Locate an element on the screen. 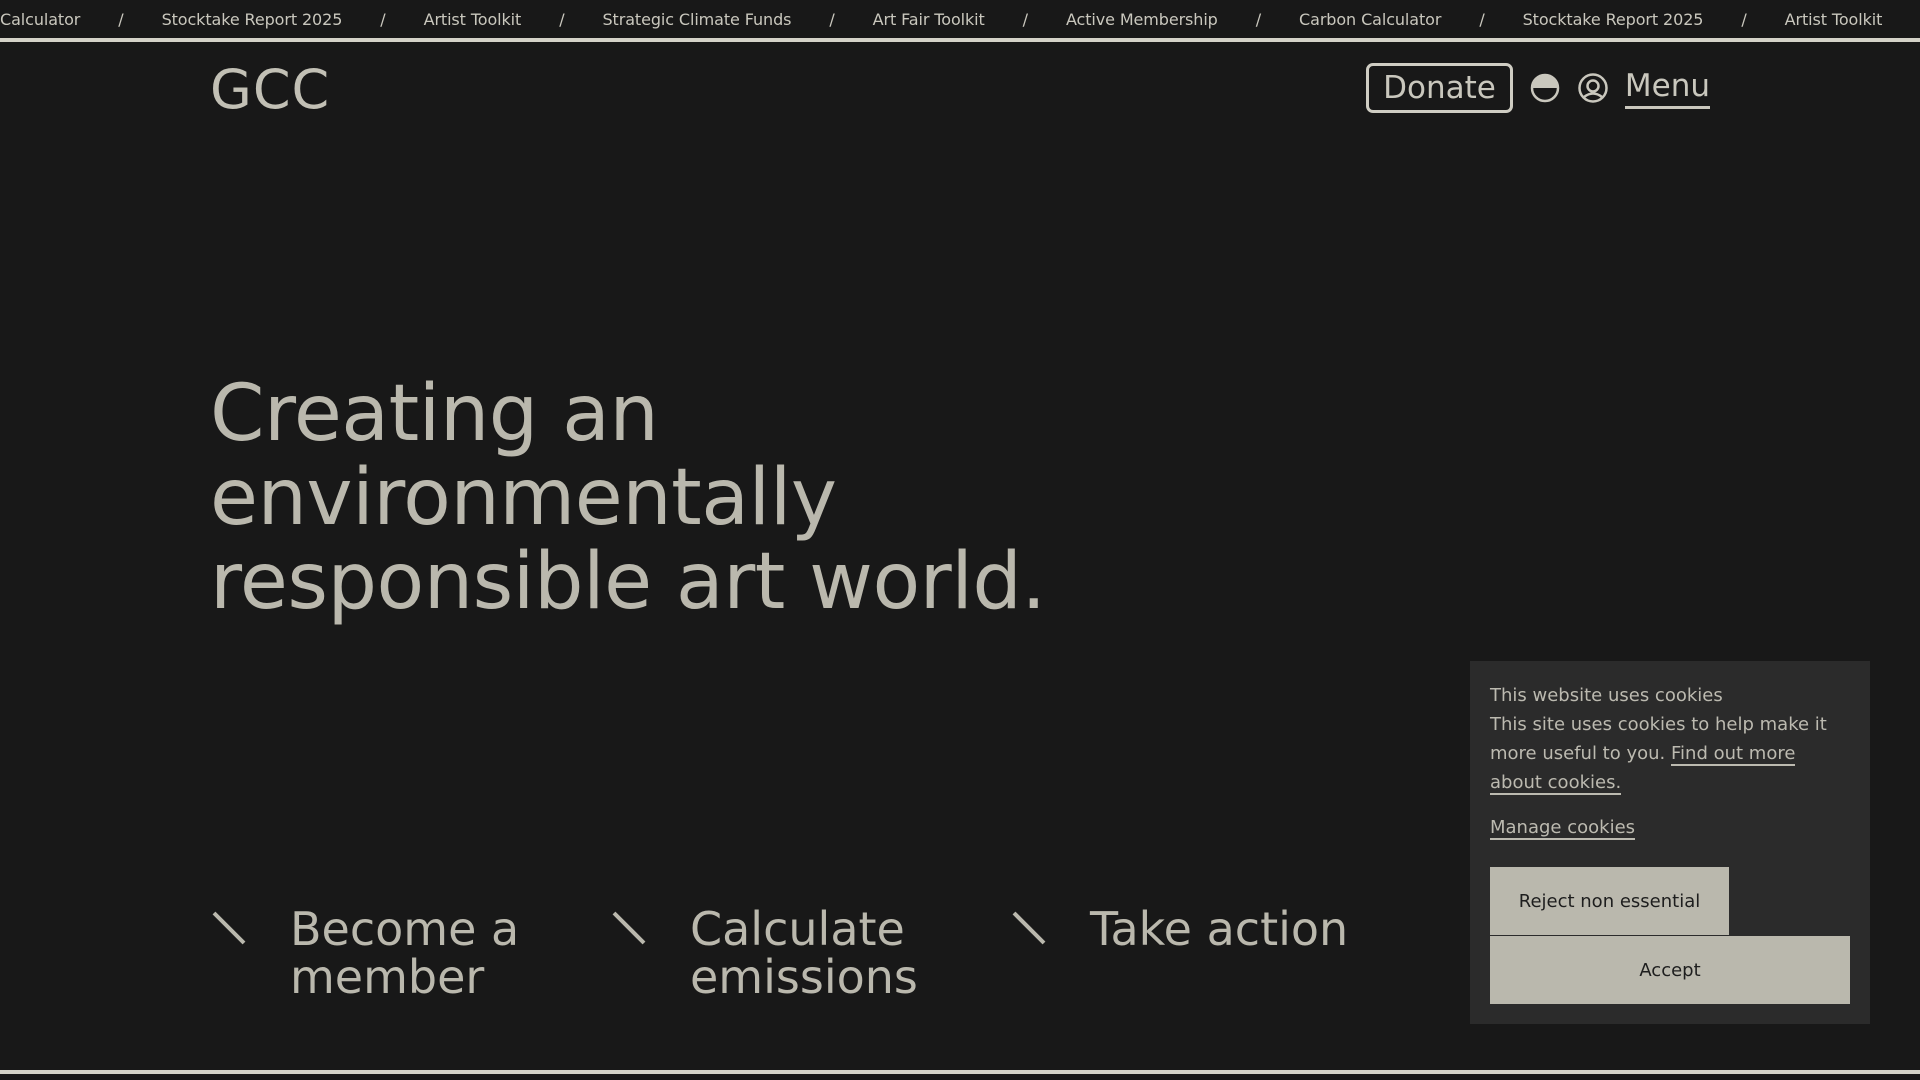 This screenshot has width=1920, height=1080. at-sign-icon is located at coordinates (1593, 88).